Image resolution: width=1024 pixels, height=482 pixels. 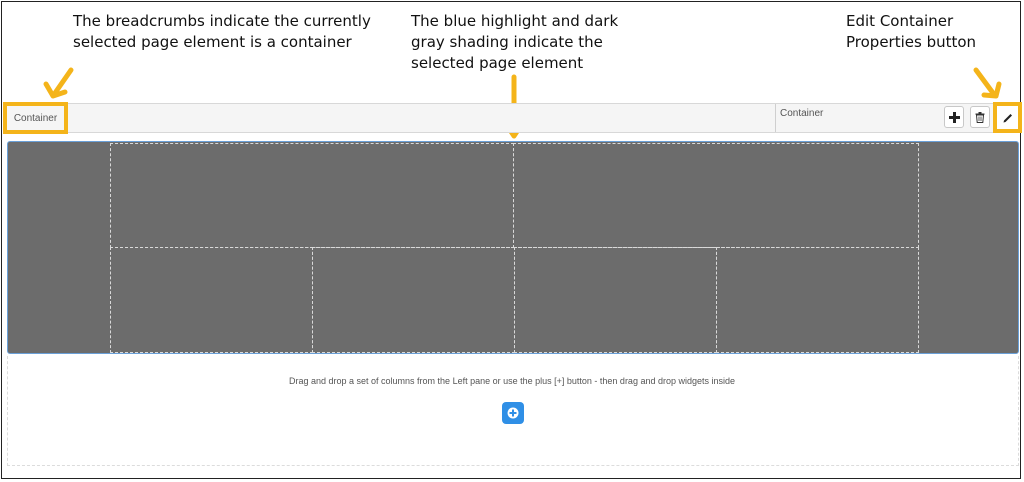 I want to click on arrow-to-edit-button, so click(x=987, y=83).